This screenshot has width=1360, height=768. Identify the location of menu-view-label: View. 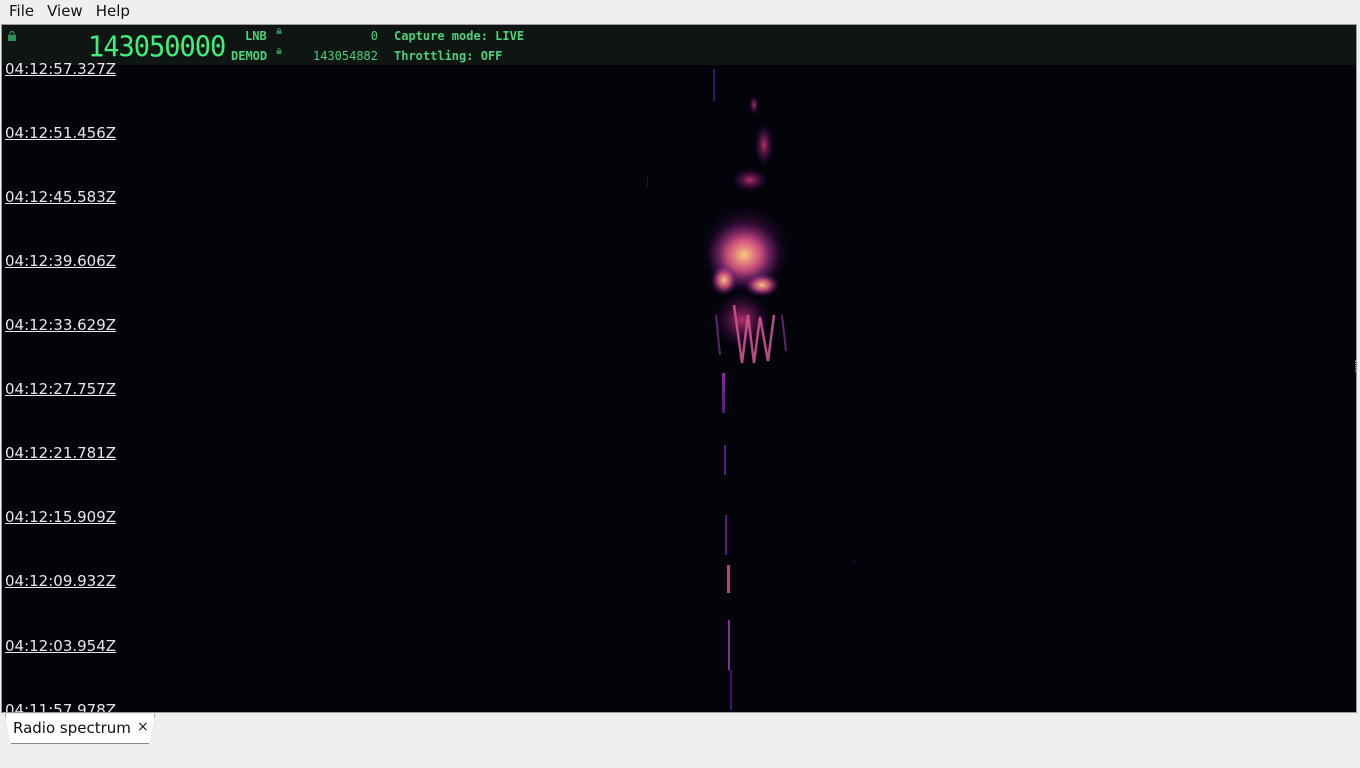
(65, 11).